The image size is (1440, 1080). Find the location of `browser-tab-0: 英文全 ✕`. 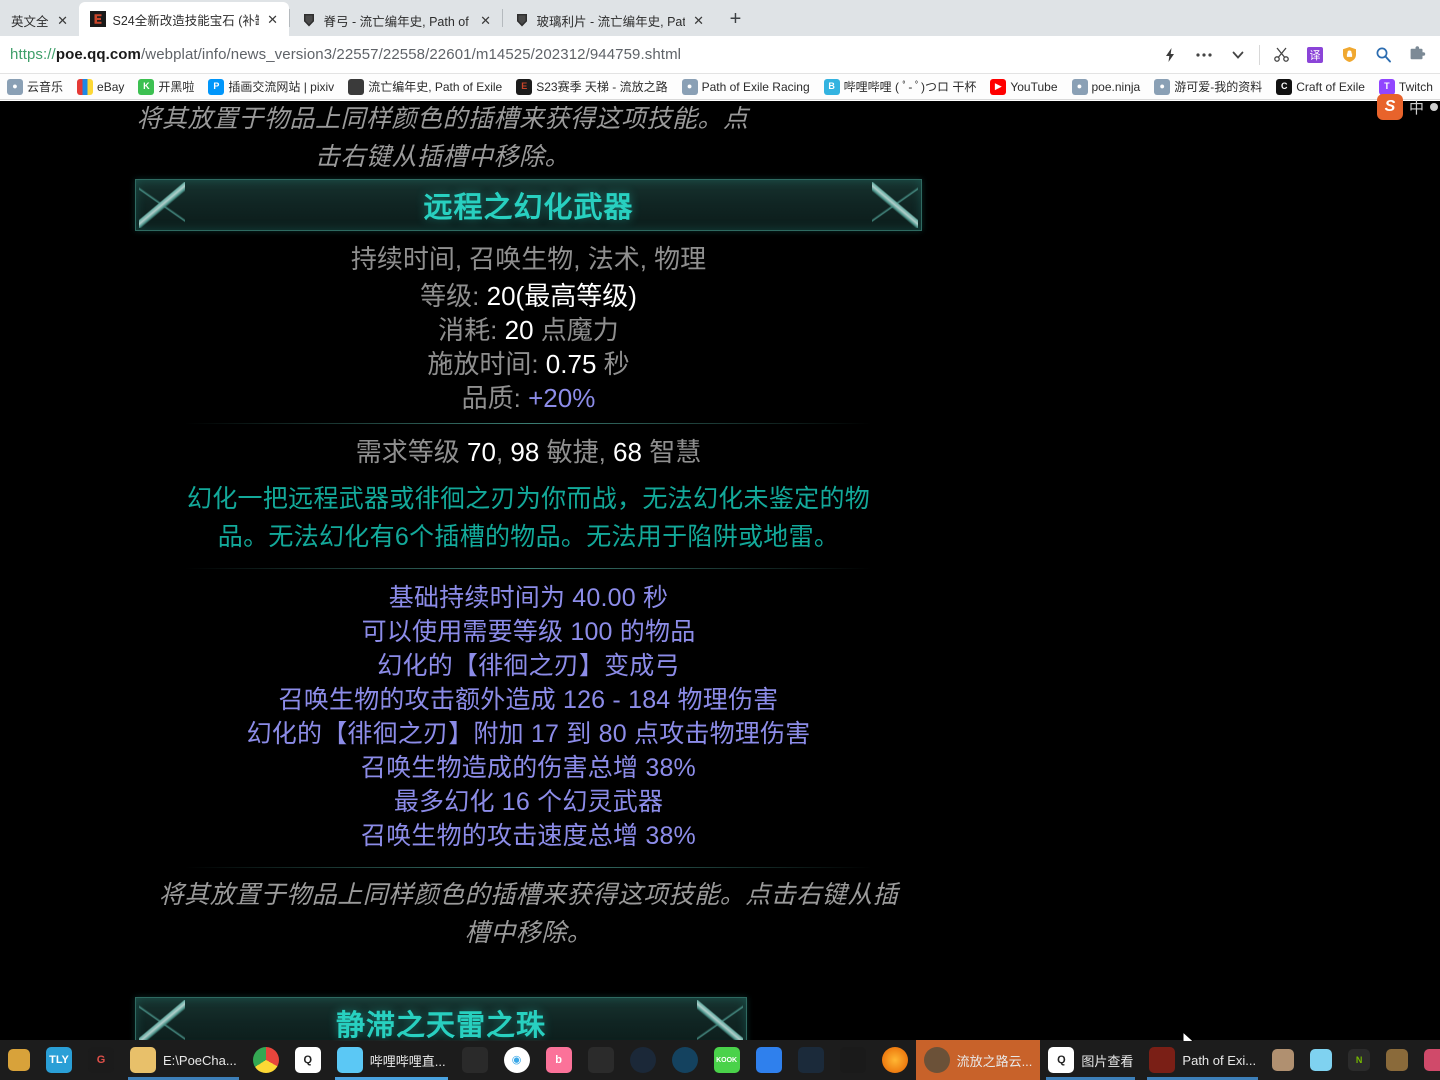

browser-tab-0: 英文全 ✕ is located at coordinates (39, 20).